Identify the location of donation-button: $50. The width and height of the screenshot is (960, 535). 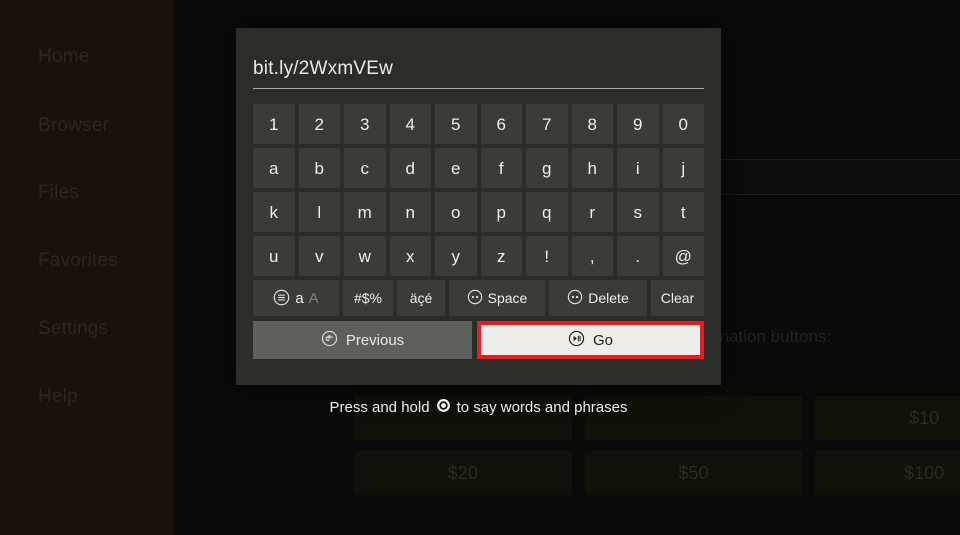
(693, 473).